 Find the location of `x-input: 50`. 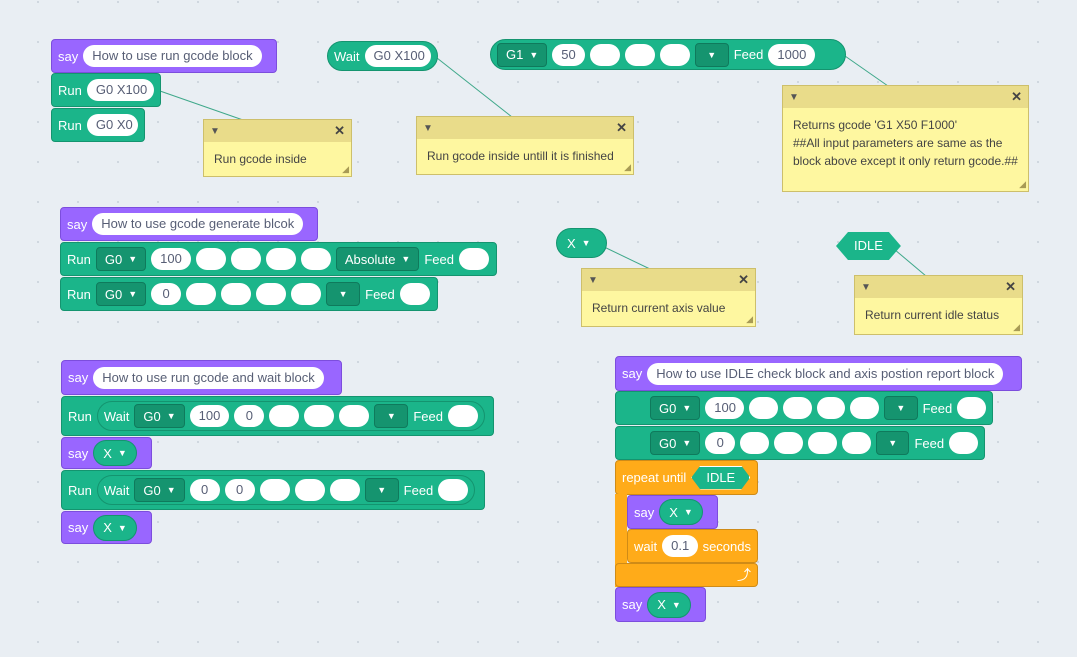

x-input: 50 is located at coordinates (568, 54).